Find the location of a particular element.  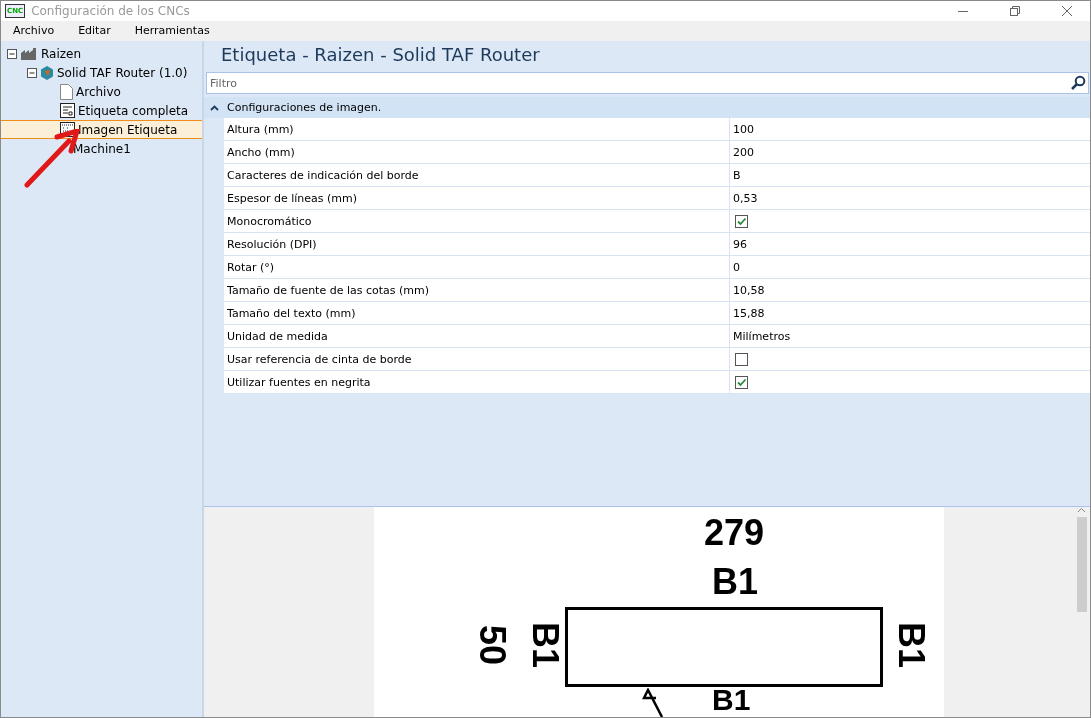

property-name: Espesor de líneas (mm) is located at coordinates (477, 198).